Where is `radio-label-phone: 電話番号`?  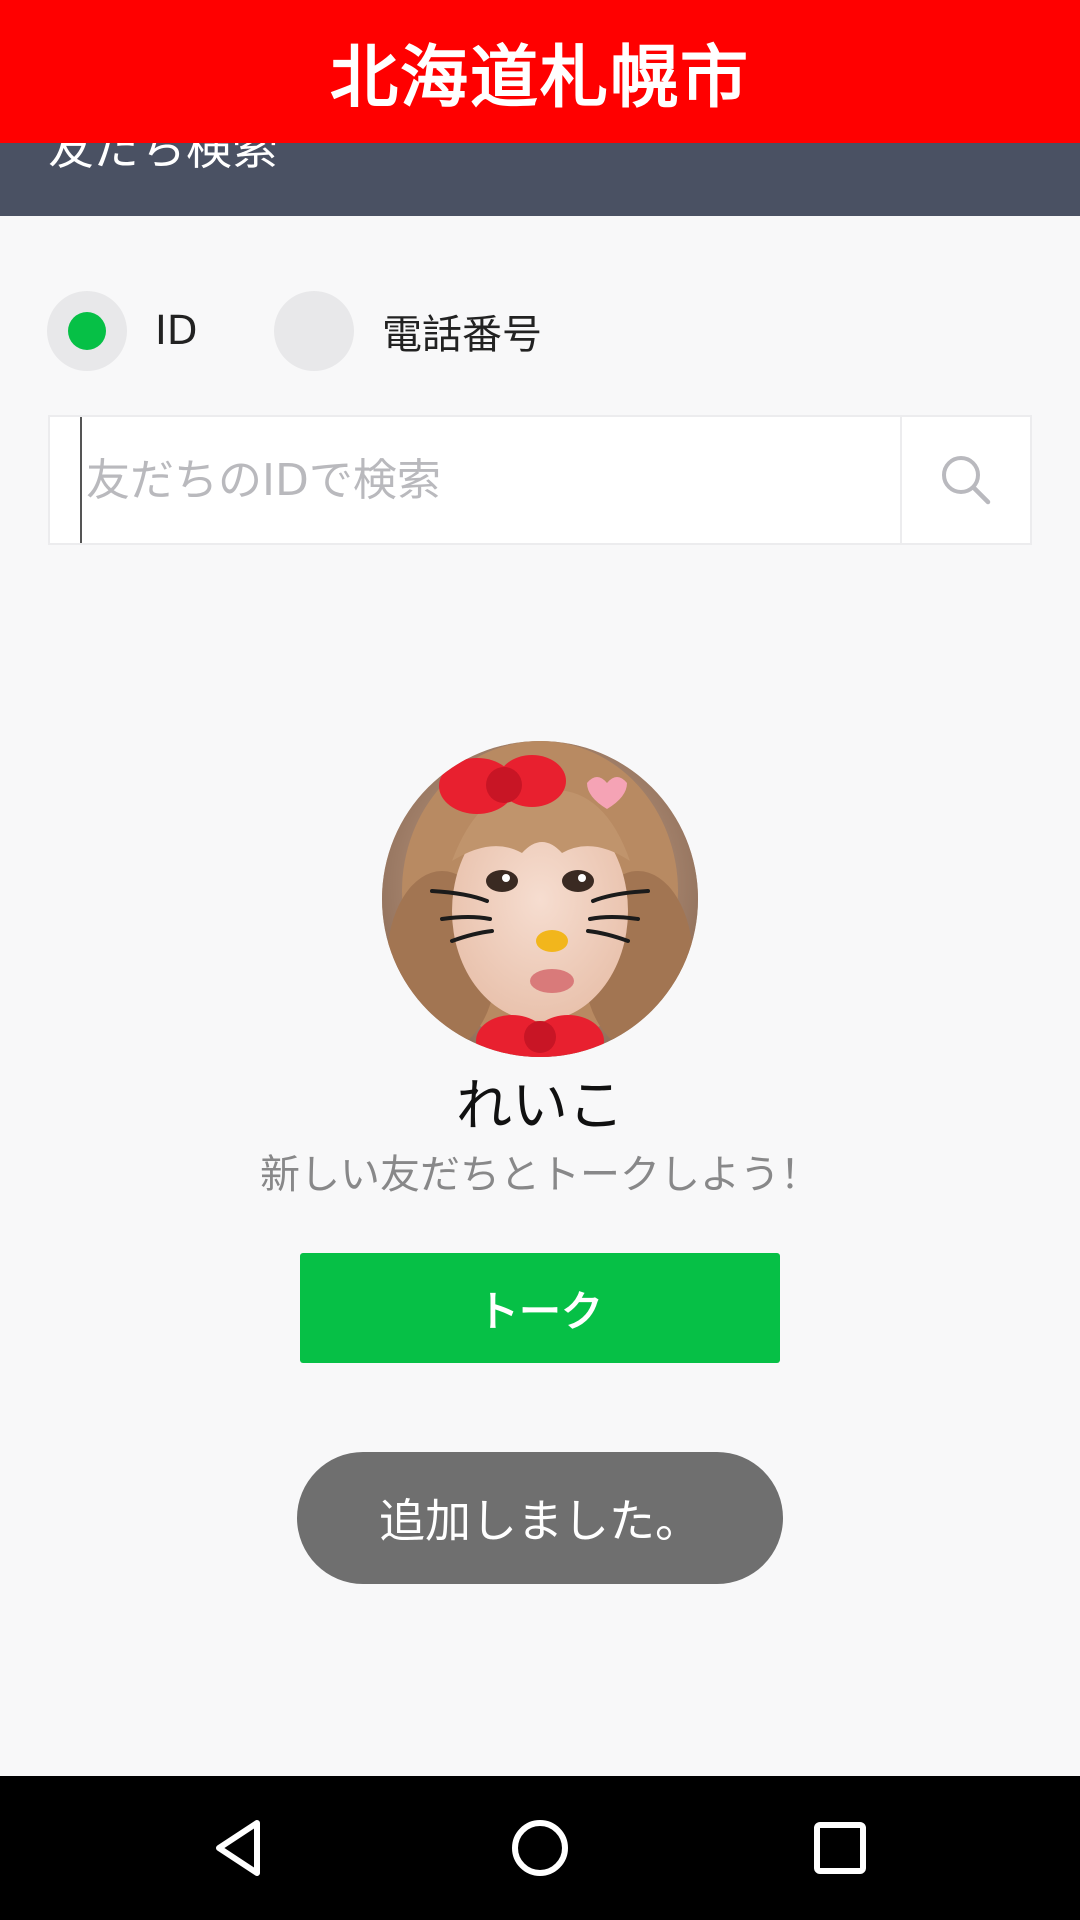
radio-label-phone: 電話番号 is located at coordinates (462, 335).